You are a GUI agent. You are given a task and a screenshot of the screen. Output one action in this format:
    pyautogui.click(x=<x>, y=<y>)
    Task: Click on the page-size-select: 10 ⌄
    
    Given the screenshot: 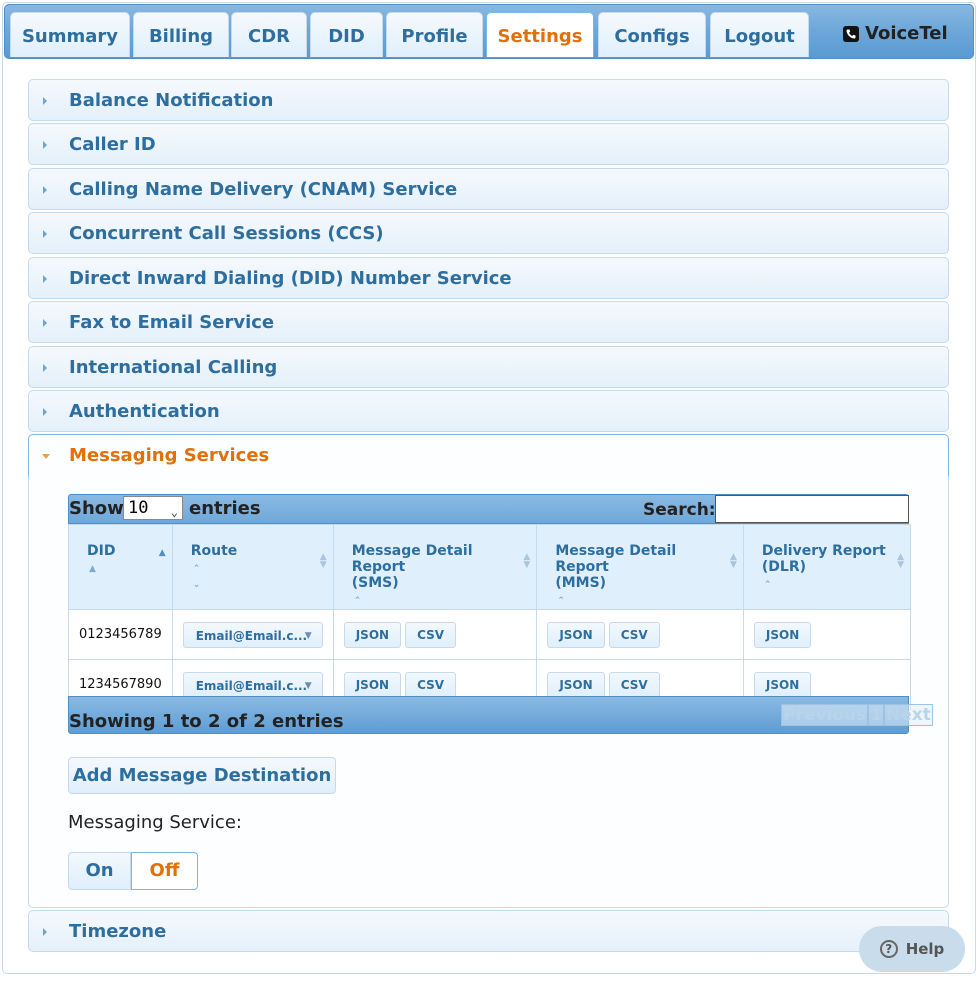 What is the action you would take?
    pyautogui.click(x=153, y=508)
    